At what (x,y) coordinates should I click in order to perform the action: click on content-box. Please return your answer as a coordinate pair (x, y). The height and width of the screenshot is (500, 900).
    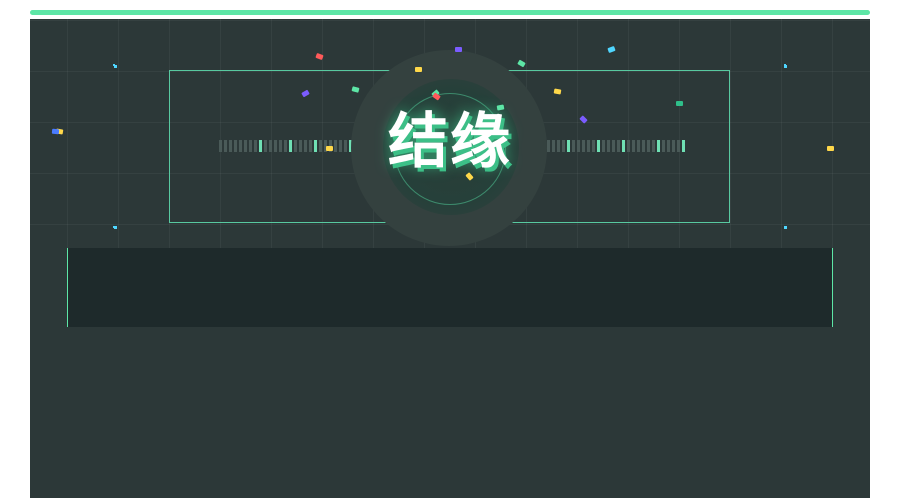
    Looking at the image, I should click on (450, 287).